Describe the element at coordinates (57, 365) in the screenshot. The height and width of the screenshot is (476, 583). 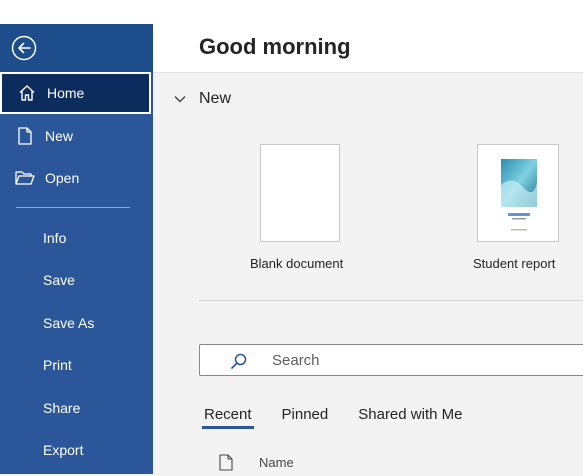
I see `sidebar-item-label: Print` at that location.